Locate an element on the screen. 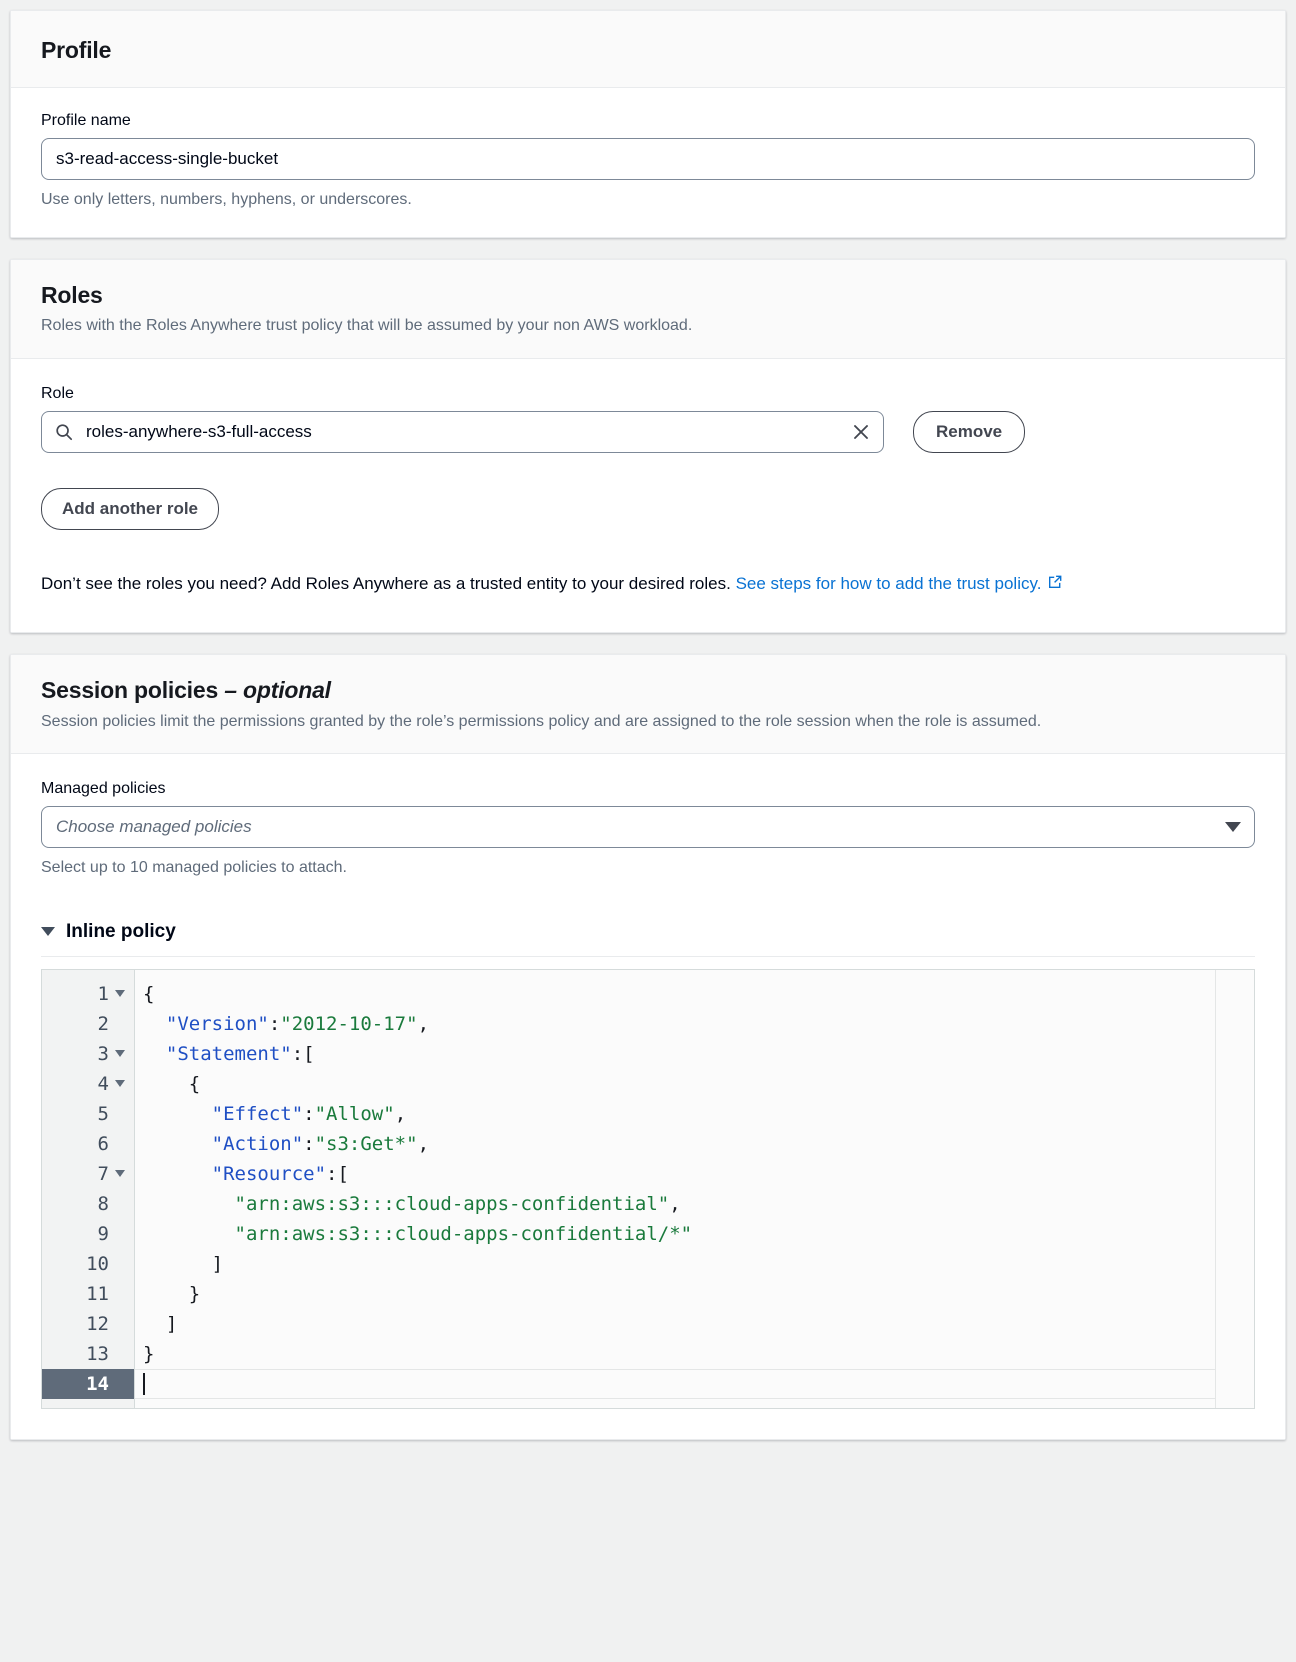  editor-code-line: "arn:aws:s3:::cloud-apps-confidential/*" is located at coordinates (675, 1234).